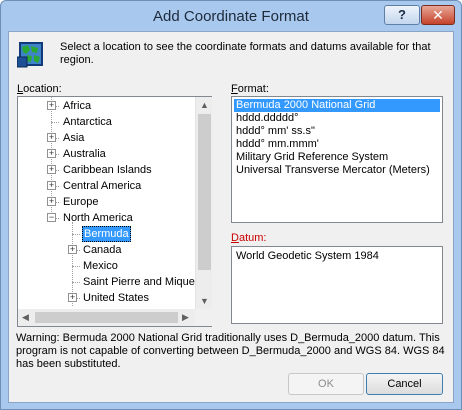 The height and width of the screenshot is (410, 462). I want to click on tree-item: + Caribbean Islands, so click(106, 170).